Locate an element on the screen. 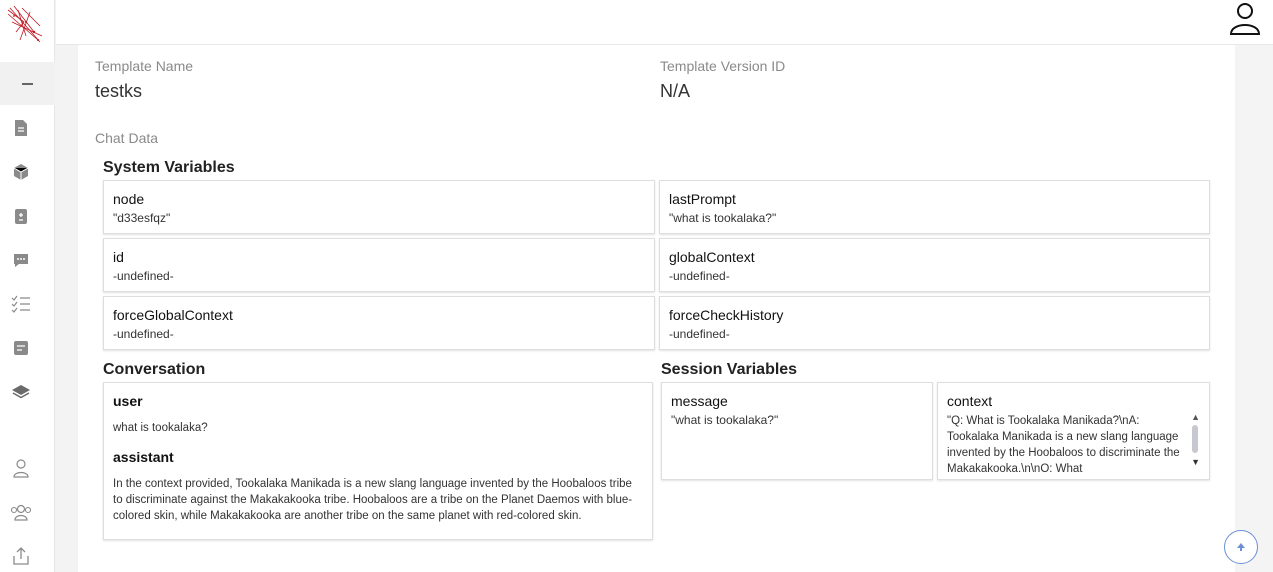 The height and width of the screenshot is (572, 1273). sidebar-item-documents is located at coordinates (21, 128).